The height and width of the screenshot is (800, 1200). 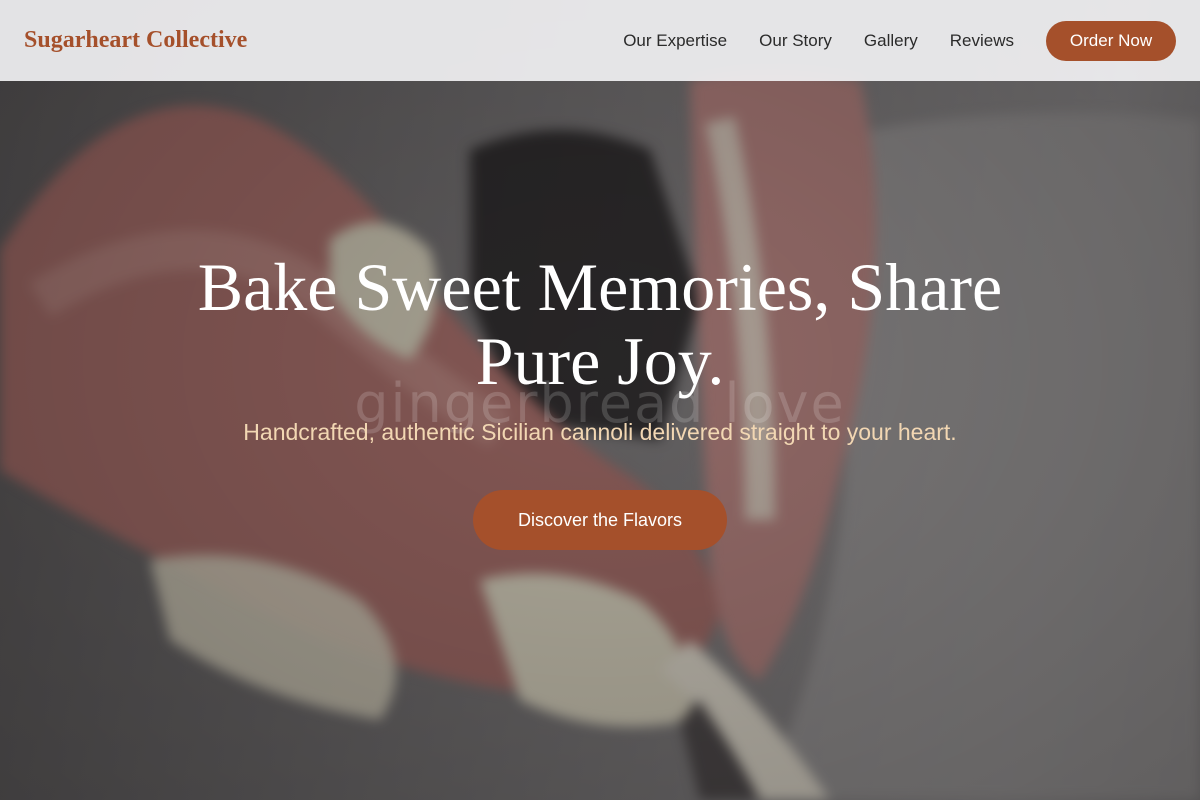 What do you see at coordinates (1111, 40) in the screenshot?
I see `order-now-button: Order Now` at bounding box center [1111, 40].